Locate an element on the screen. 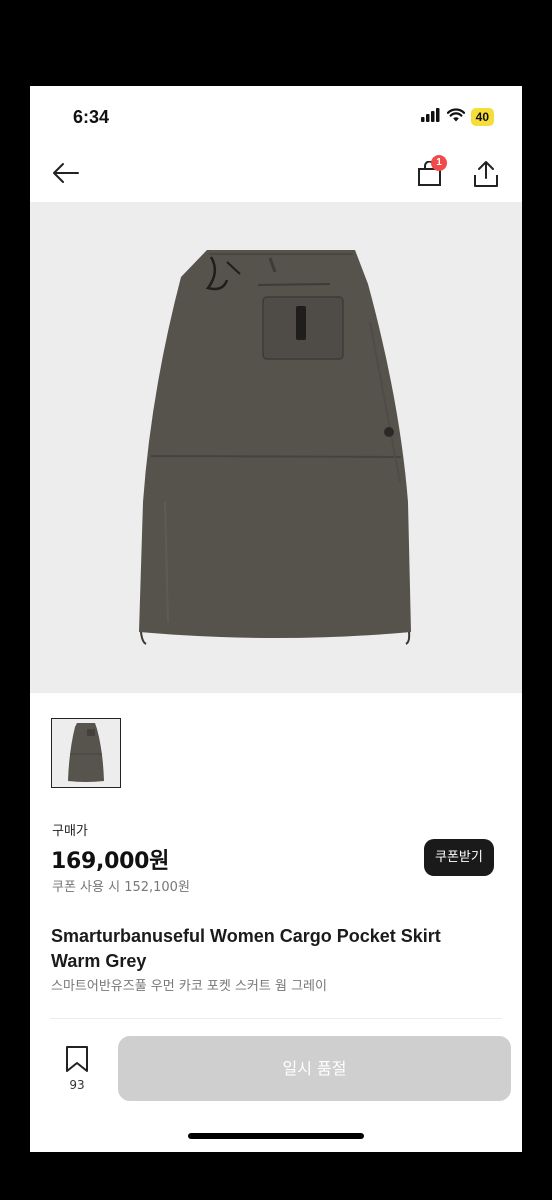  back-arrow-icon is located at coordinates (66, 175).